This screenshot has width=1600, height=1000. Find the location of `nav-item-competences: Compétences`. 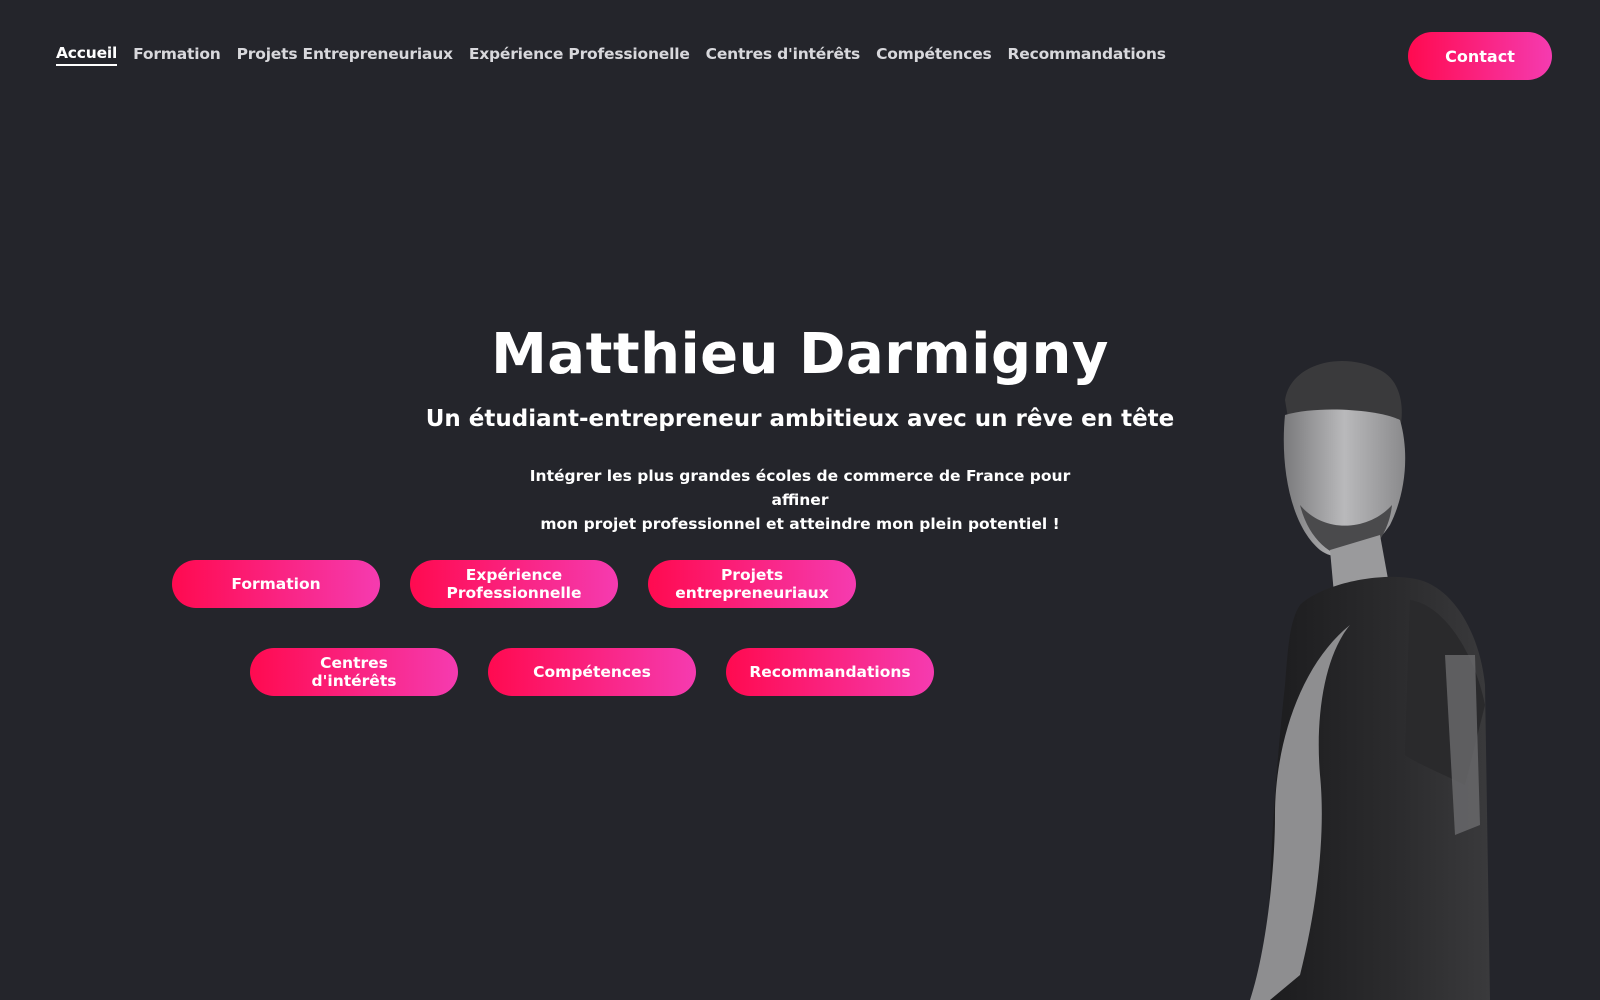

nav-item-competences: Compétences is located at coordinates (934, 55).